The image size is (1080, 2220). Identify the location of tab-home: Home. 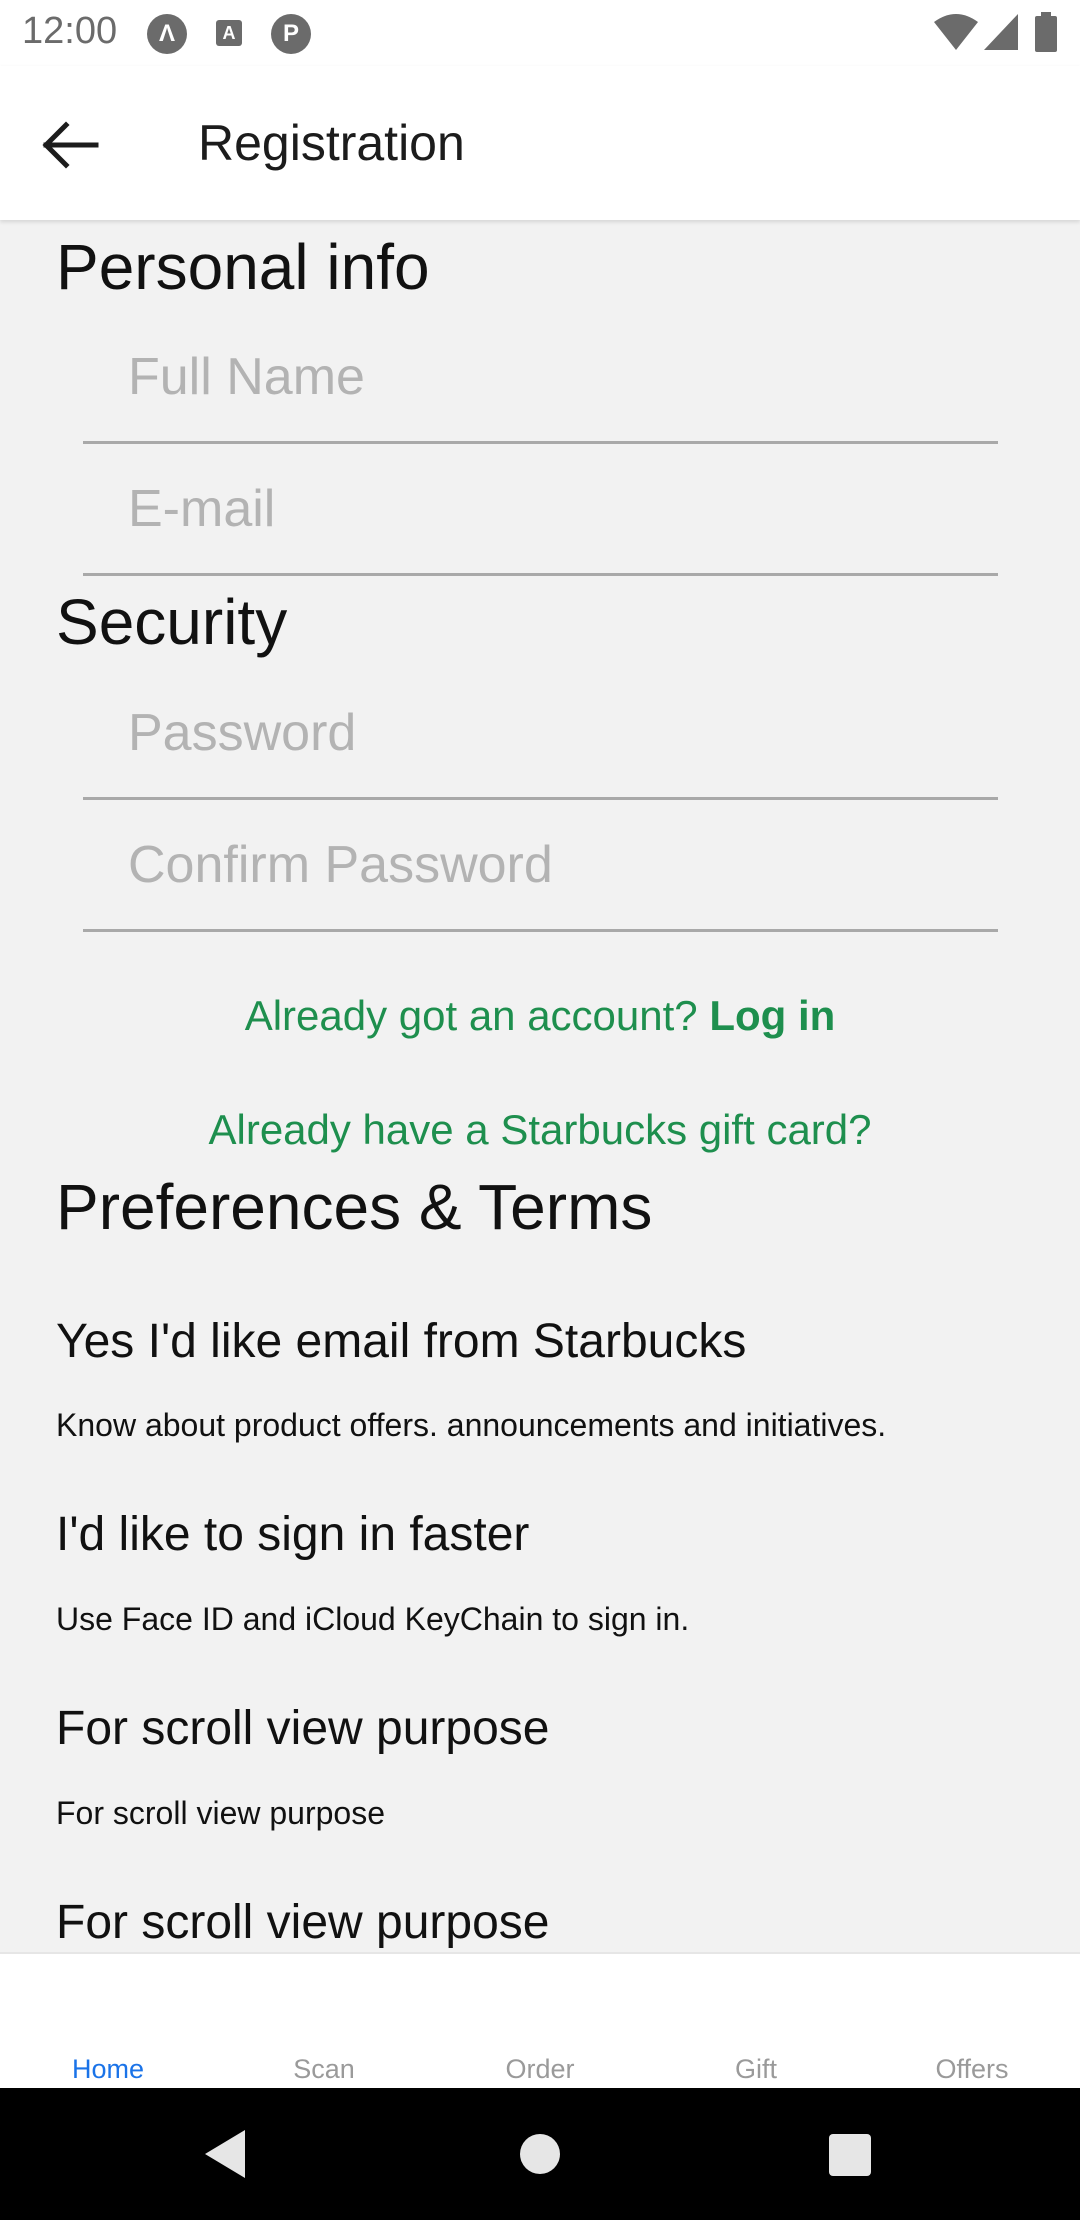
(108, 2069).